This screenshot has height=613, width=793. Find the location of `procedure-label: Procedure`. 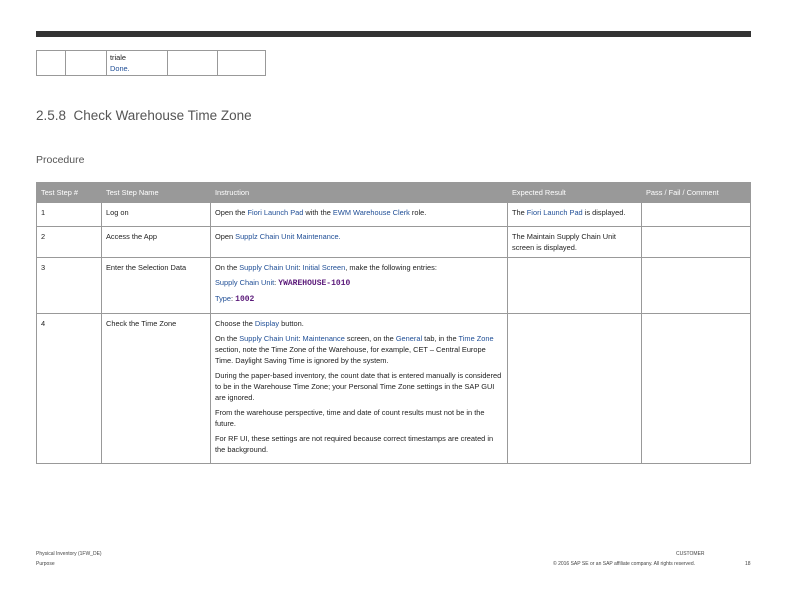

procedure-label: Procedure is located at coordinates (60, 160).